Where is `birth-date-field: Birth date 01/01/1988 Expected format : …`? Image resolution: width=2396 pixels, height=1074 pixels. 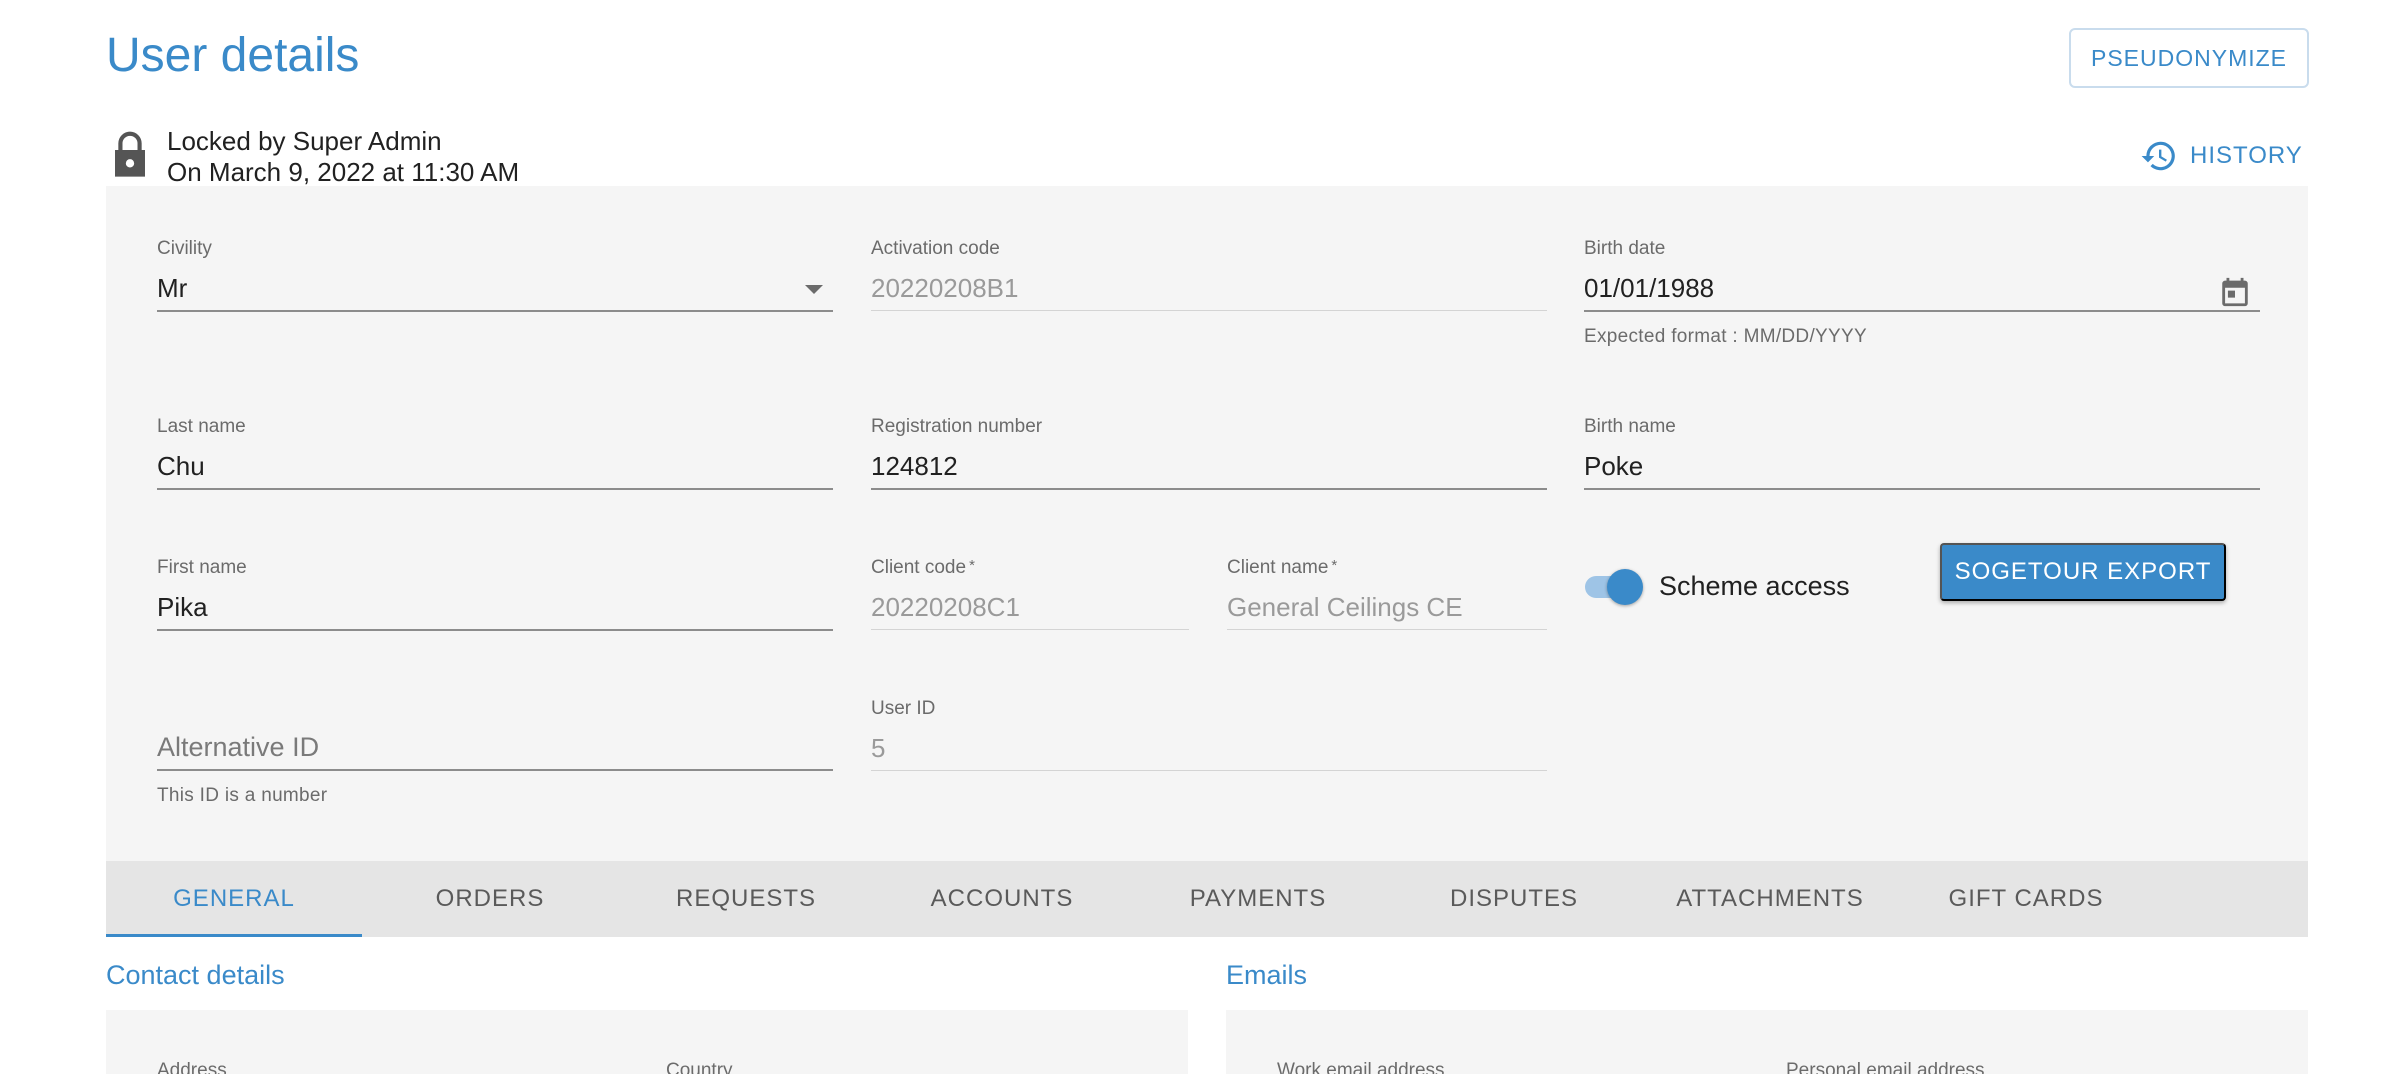 birth-date-field: Birth date 01/01/1988 Expected format : … is located at coordinates (1922, 293).